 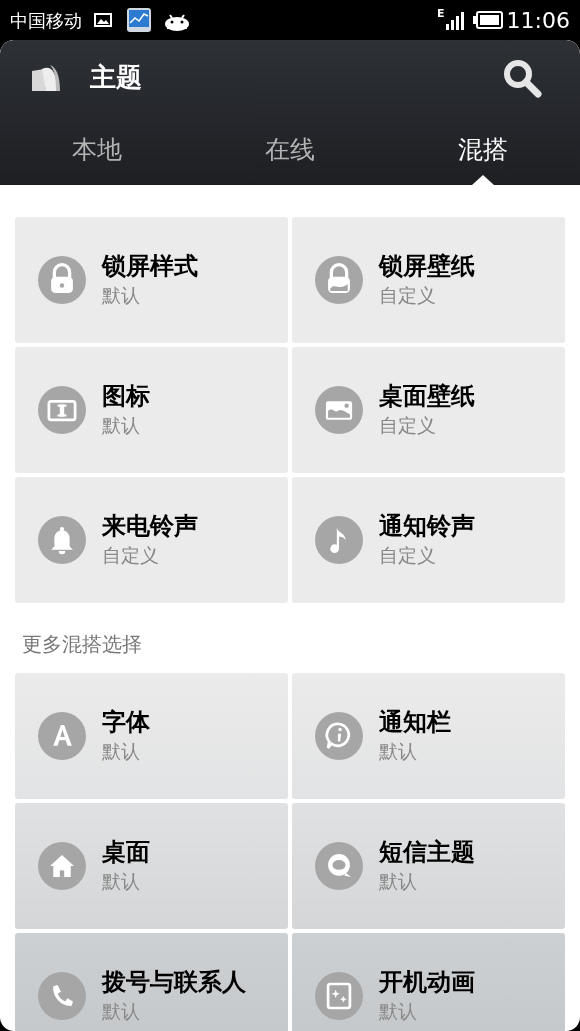 What do you see at coordinates (290, 150) in the screenshot?
I see `tab: 在线` at bounding box center [290, 150].